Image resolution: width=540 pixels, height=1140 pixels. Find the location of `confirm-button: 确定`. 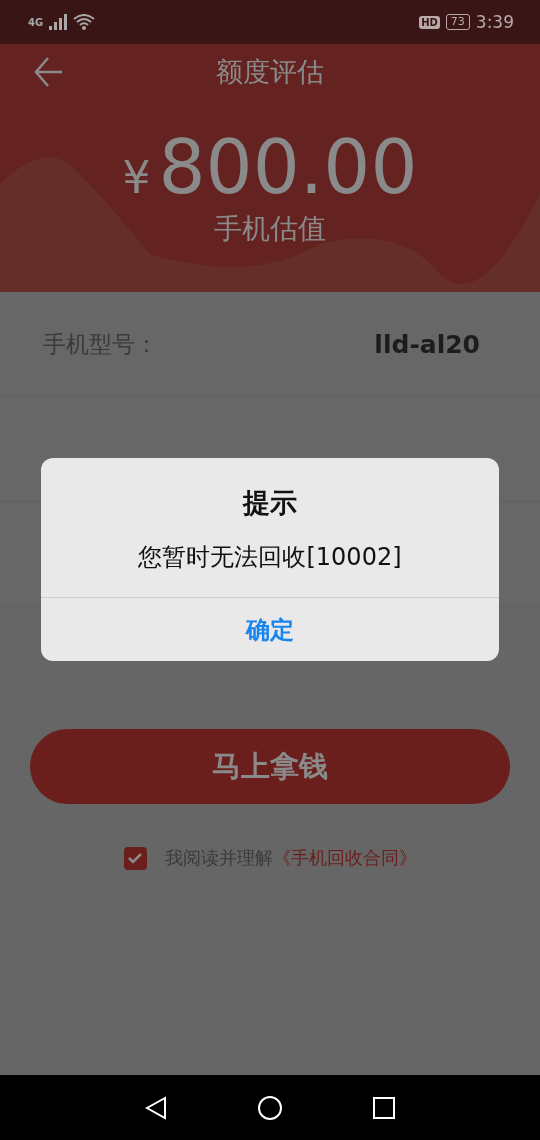

confirm-button: 确定 is located at coordinates (270, 629).